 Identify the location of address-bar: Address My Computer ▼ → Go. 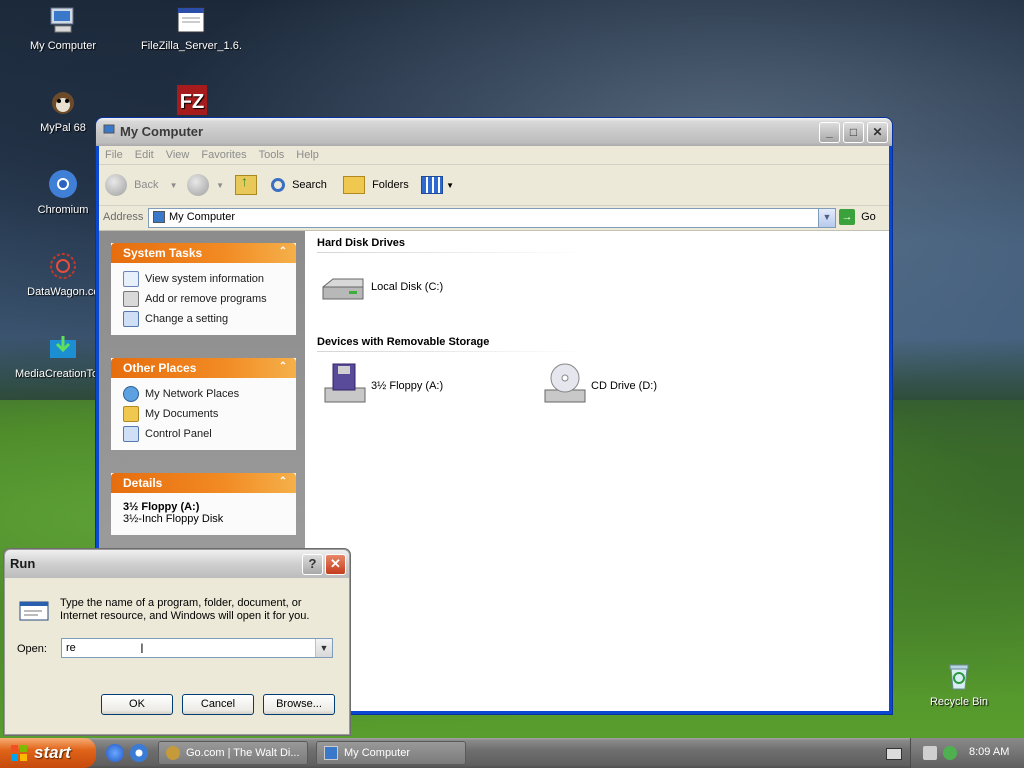
(494, 218).